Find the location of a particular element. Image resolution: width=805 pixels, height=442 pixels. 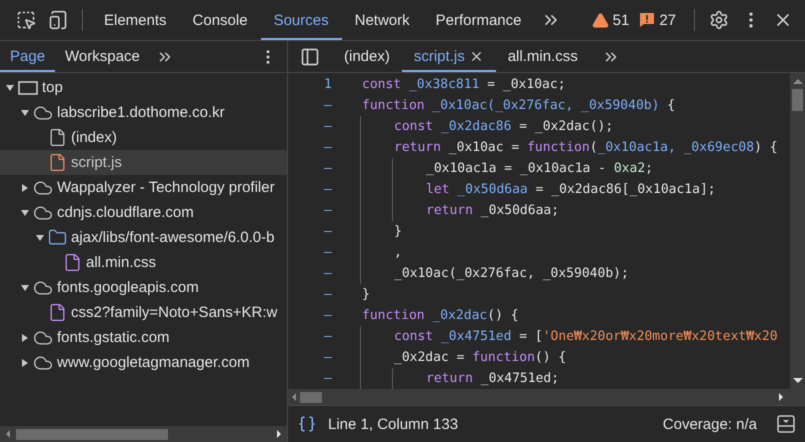

file-tab: (index) is located at coordinates (367, 56).